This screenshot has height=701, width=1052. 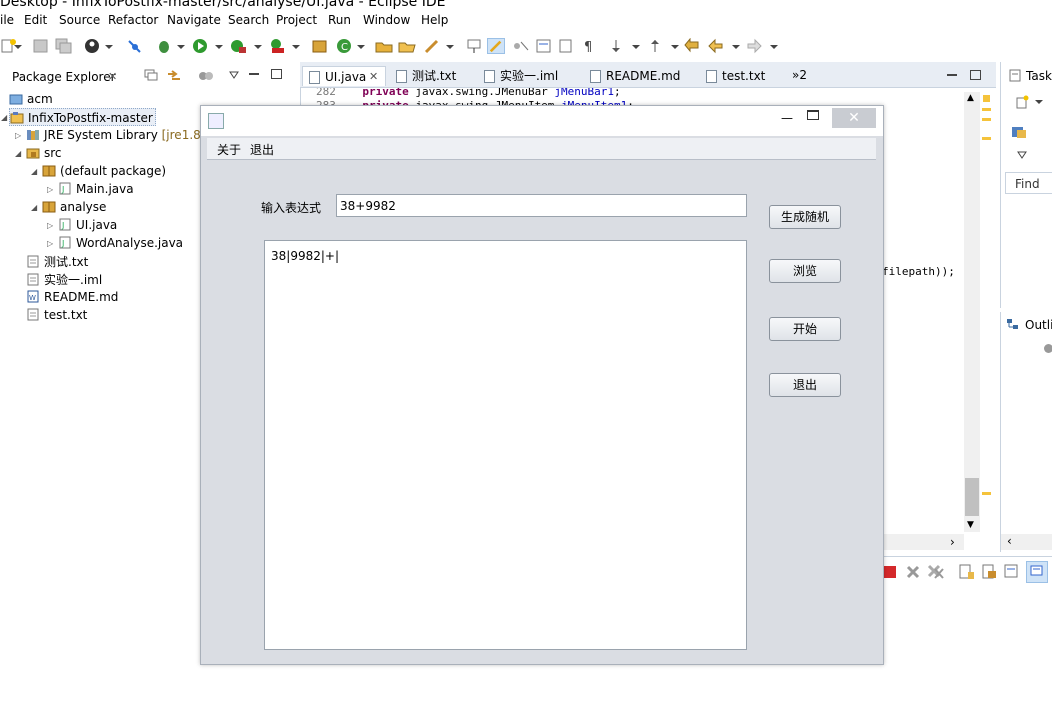 What do you see at coordinates (632, 76) in the screenshot?
I see `tab-readme: README.md` at bounding box center [632, 76].